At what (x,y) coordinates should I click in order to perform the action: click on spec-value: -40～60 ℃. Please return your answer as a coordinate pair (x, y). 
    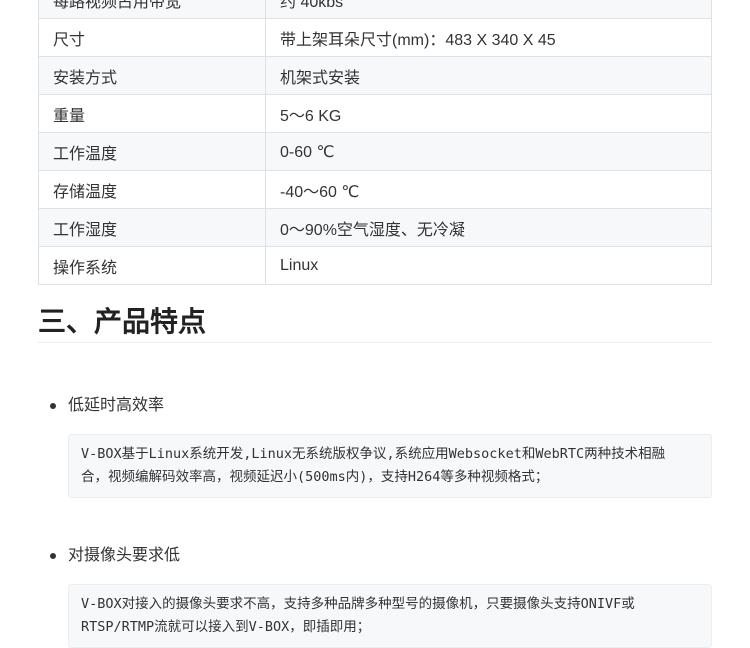
    Looking at the image, I should click on (488, 189).